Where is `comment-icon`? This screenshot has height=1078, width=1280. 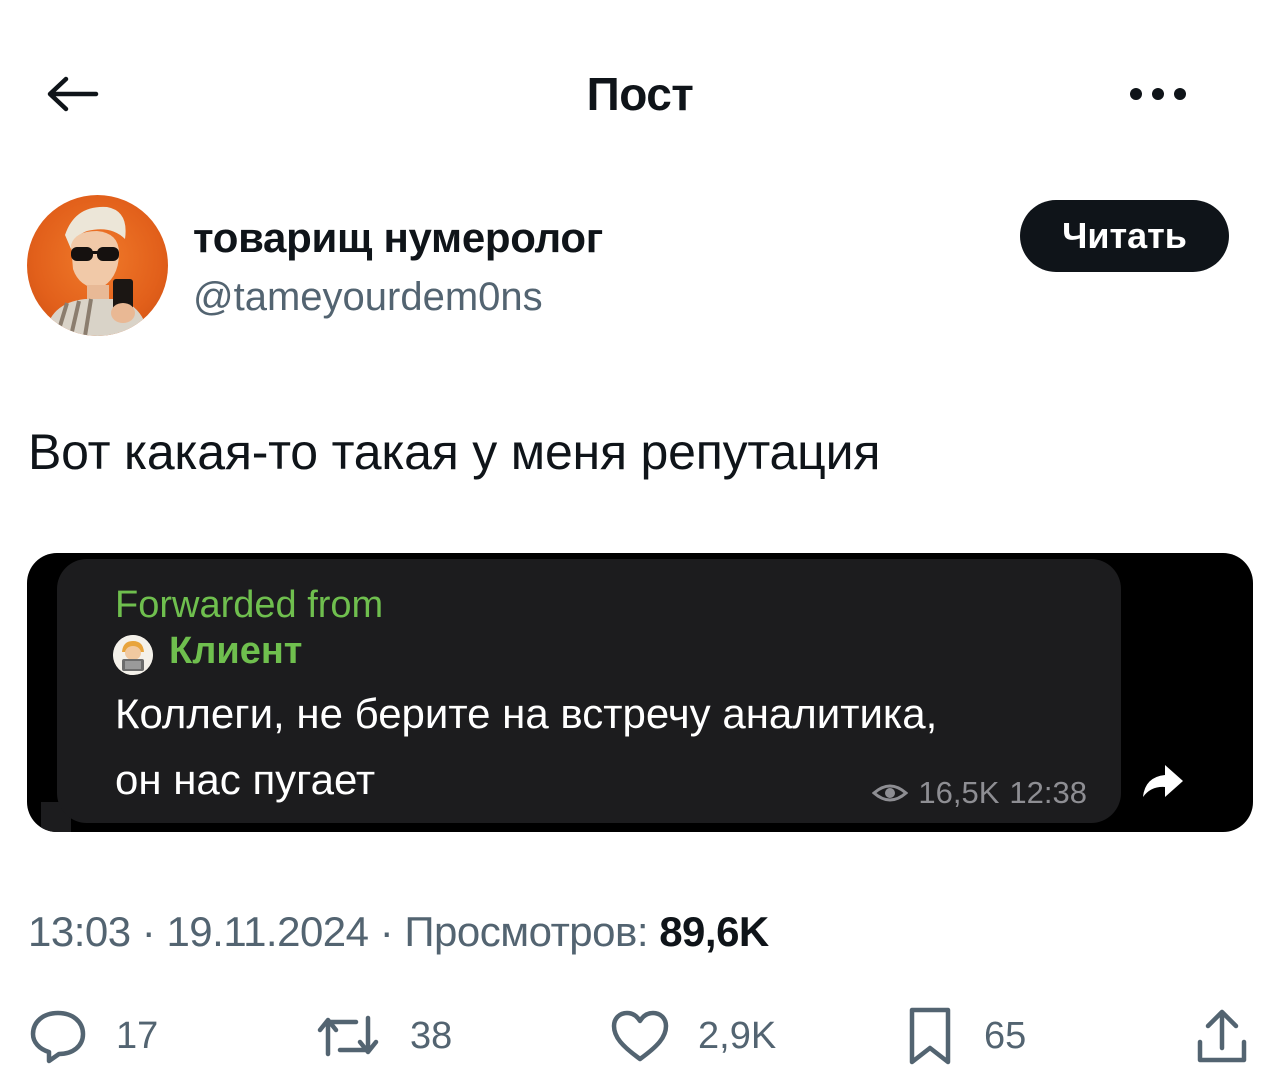
comment-icon is located at coordinates (58, 1037).